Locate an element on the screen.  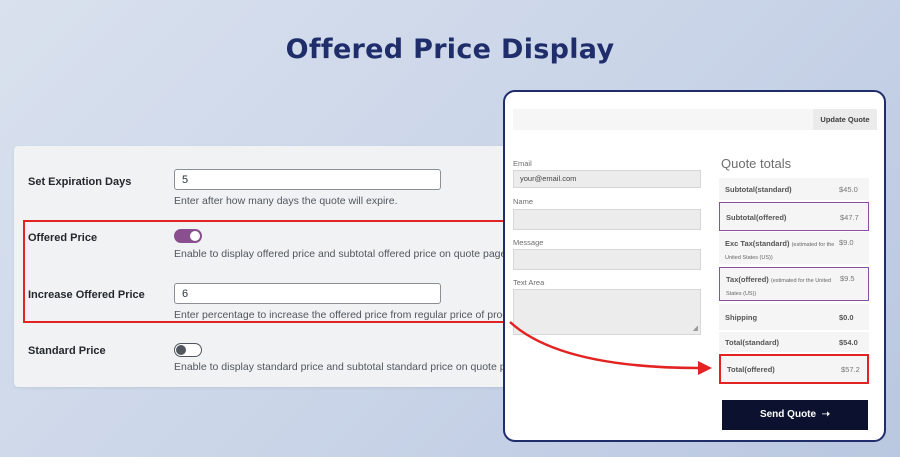
textarea-field: ◢ is located at coordinates (607, 312).